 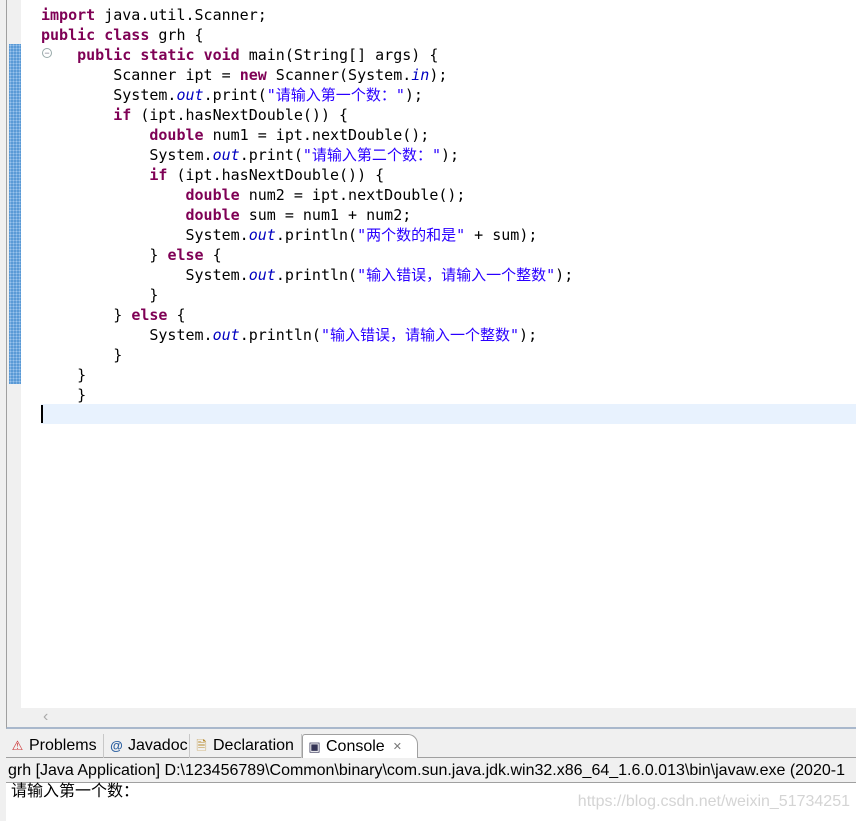 I want to click on close-icon: ✕, so click(x=397, y=747).